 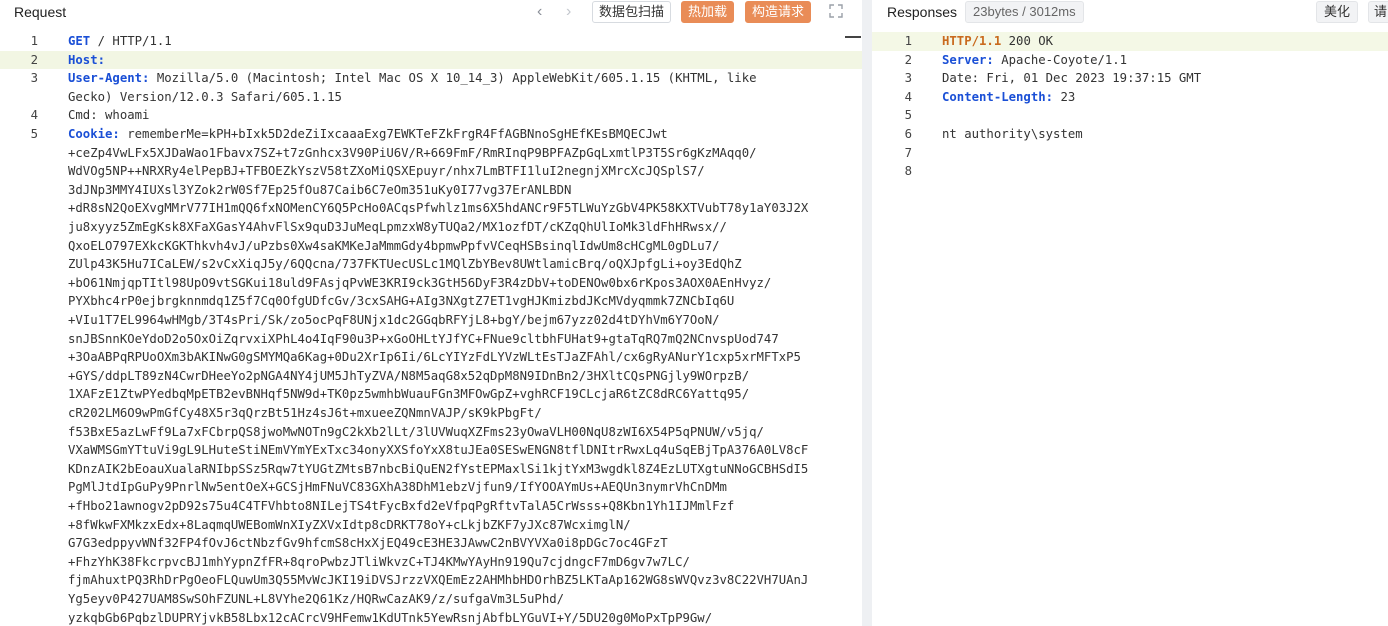 What do you see at coordinates (632, 12) in the screenshot?
I see `packet-scan-button: 数据包扫描` at bounding box center [632, 12].